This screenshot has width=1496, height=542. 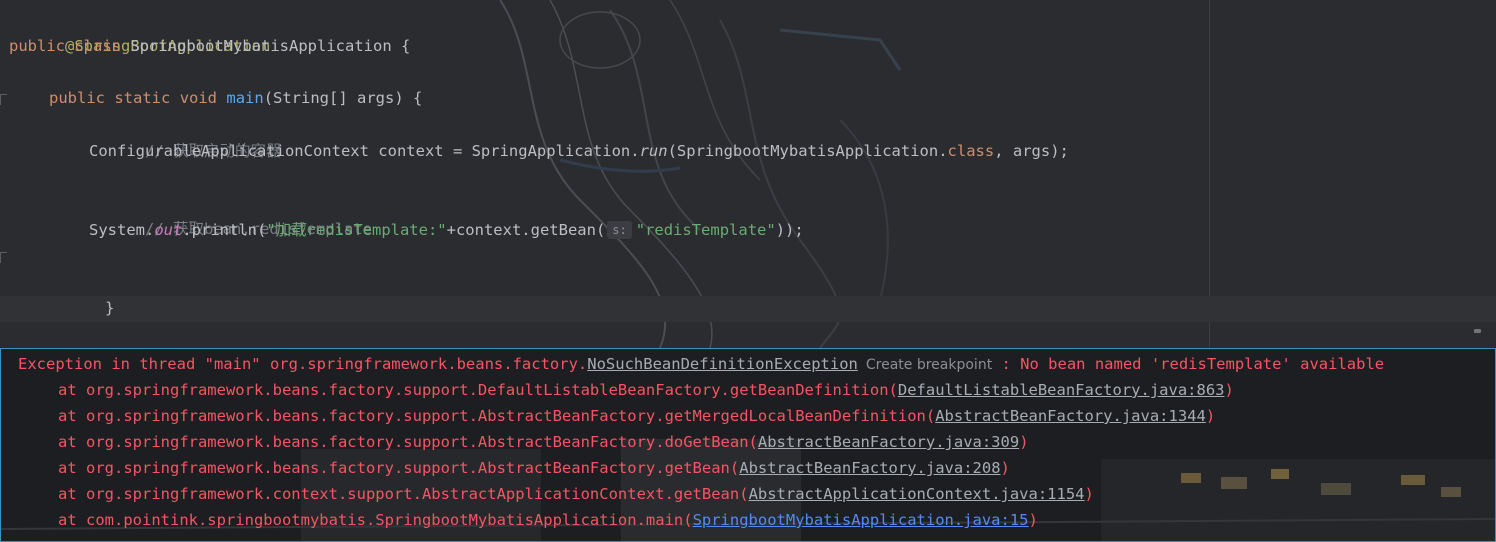 What do you see at coordinates (168, 230) in the screenshot?
I see `static-field-token: out` at bounding box center [168, 230].